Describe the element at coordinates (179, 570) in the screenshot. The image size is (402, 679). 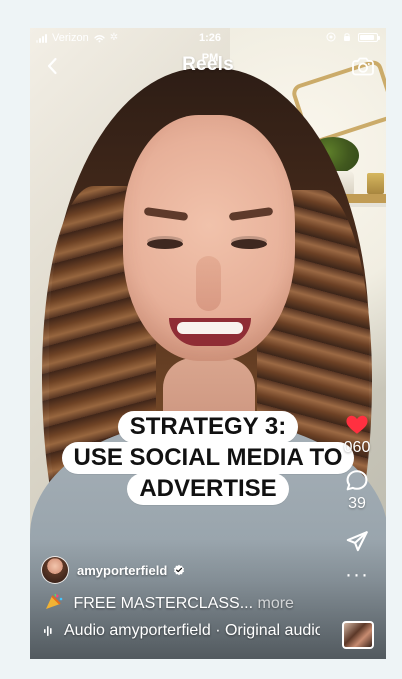
I see `verified-badge-icon` at that location.